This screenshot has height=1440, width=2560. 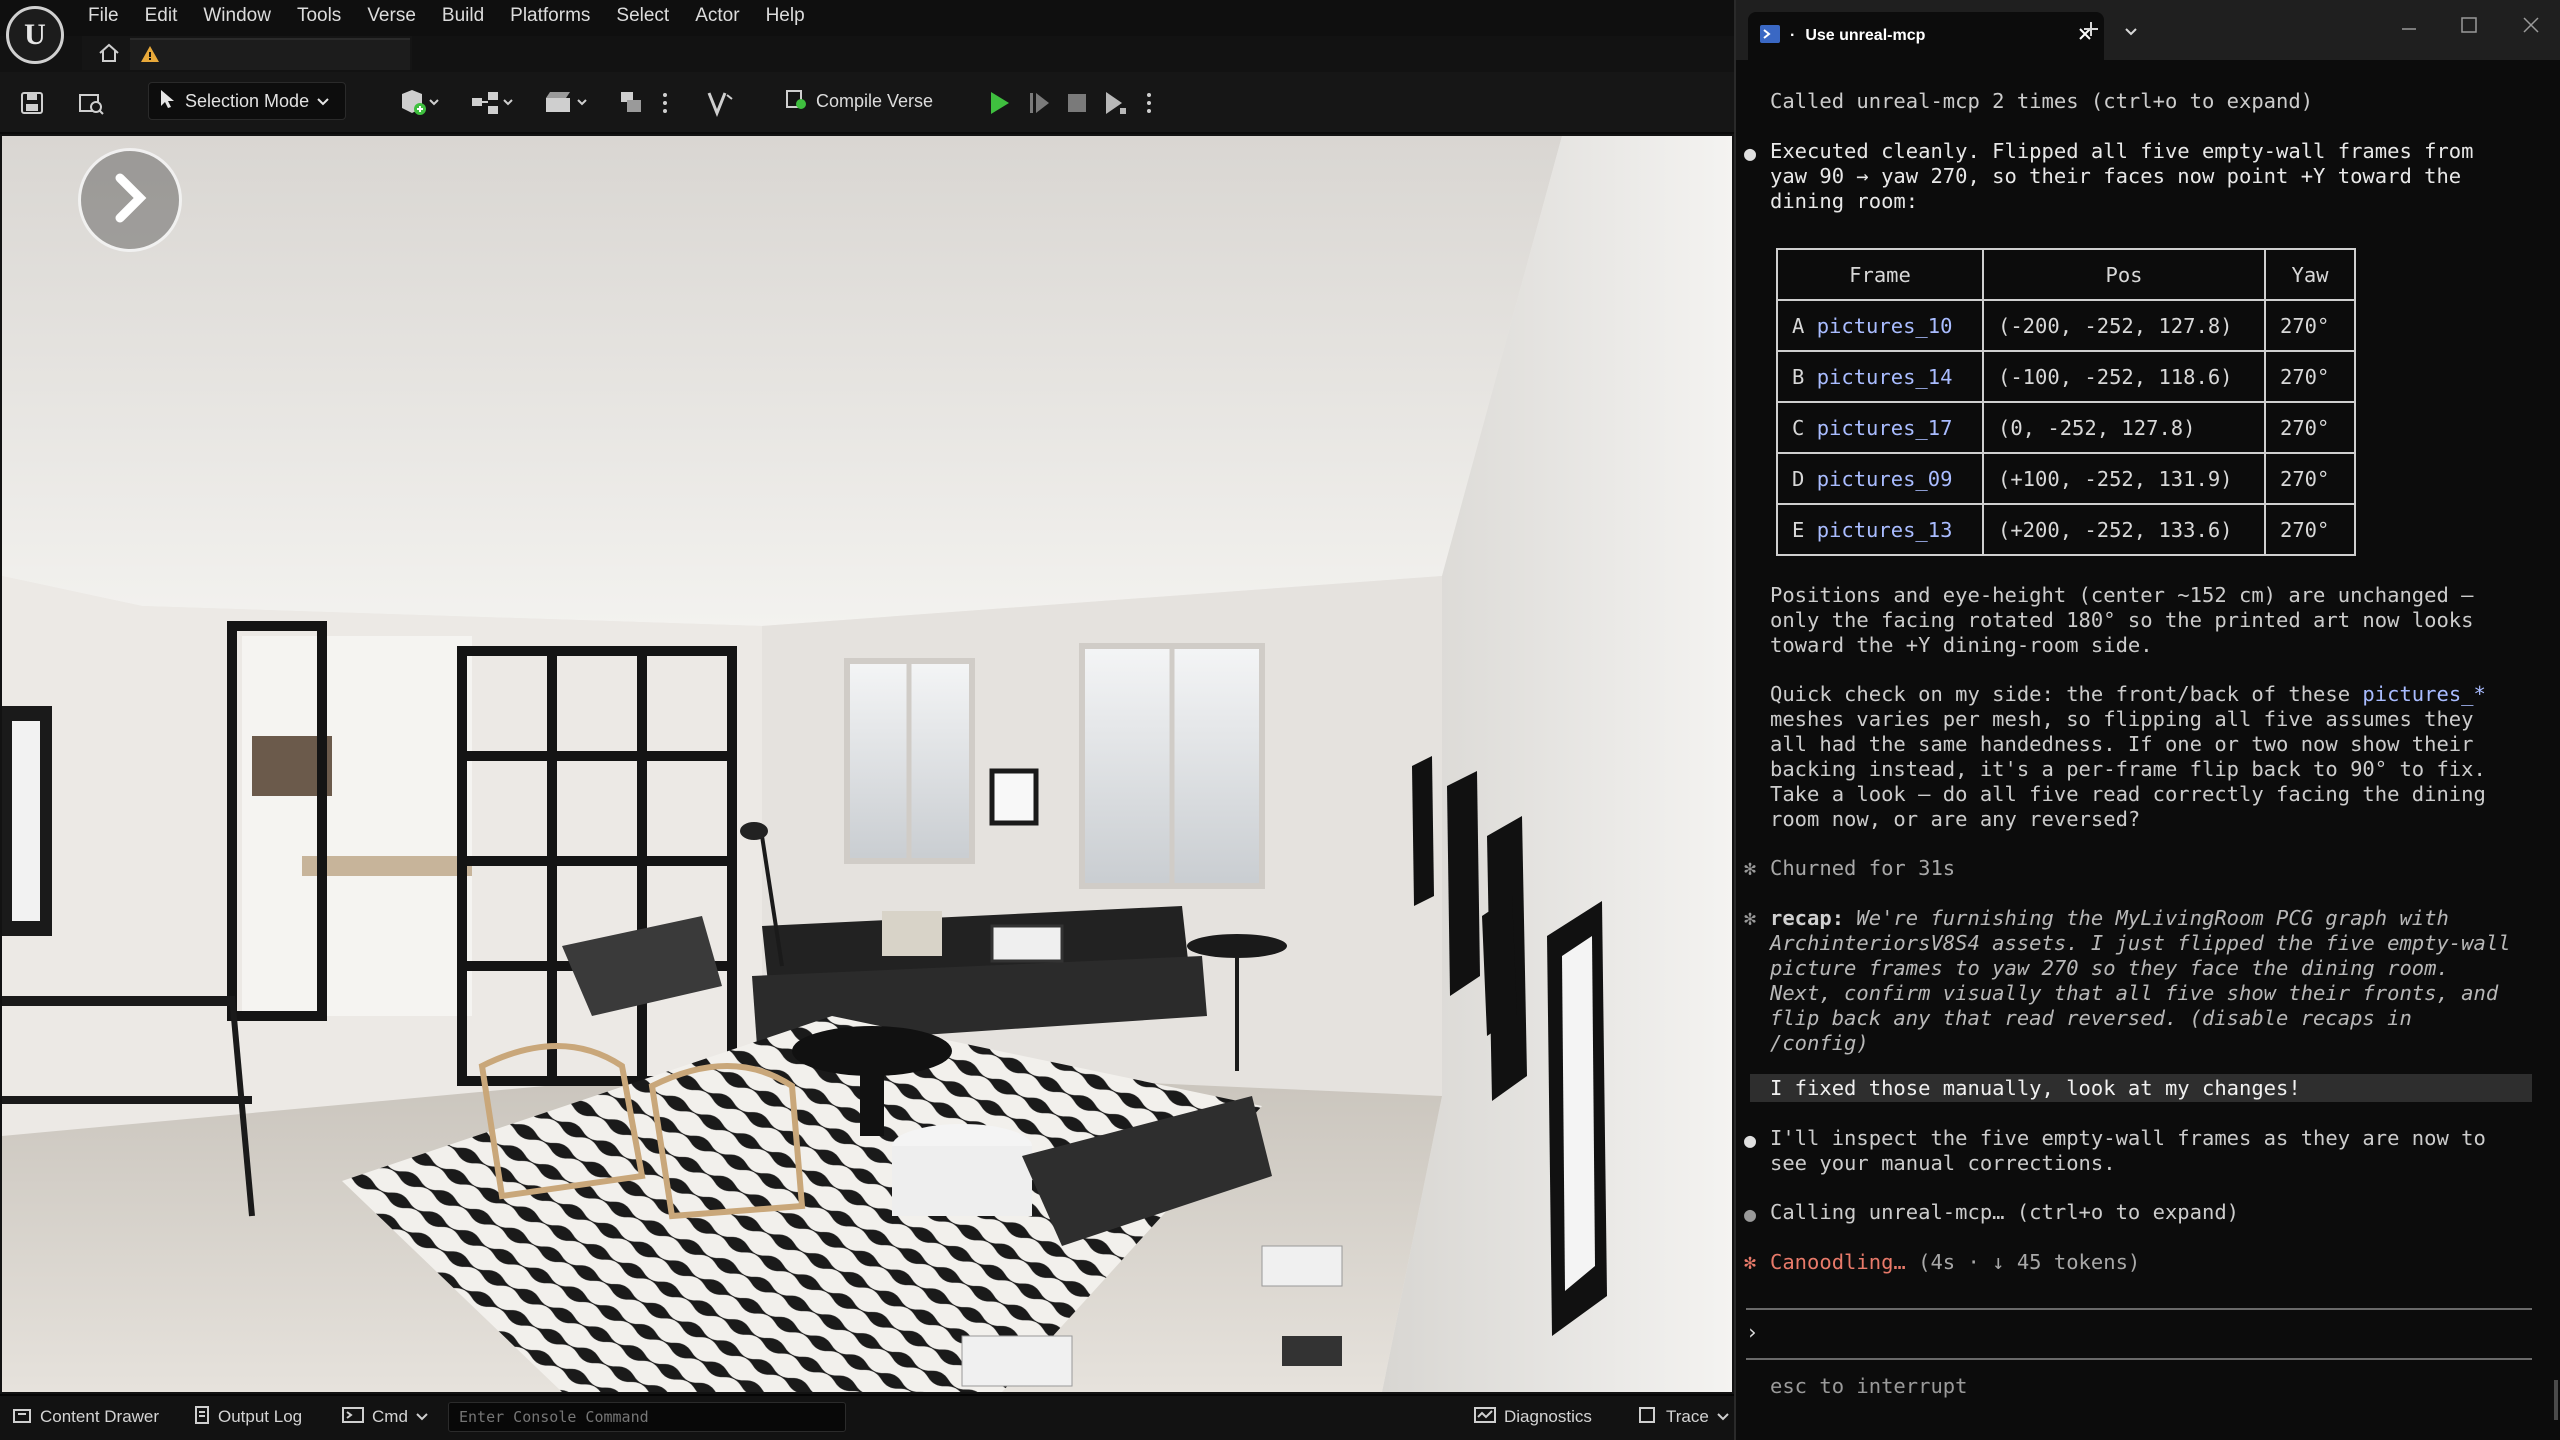 I want to click on pos-cell: (-100, -252, 118.6), so click(x=2124, y=376).